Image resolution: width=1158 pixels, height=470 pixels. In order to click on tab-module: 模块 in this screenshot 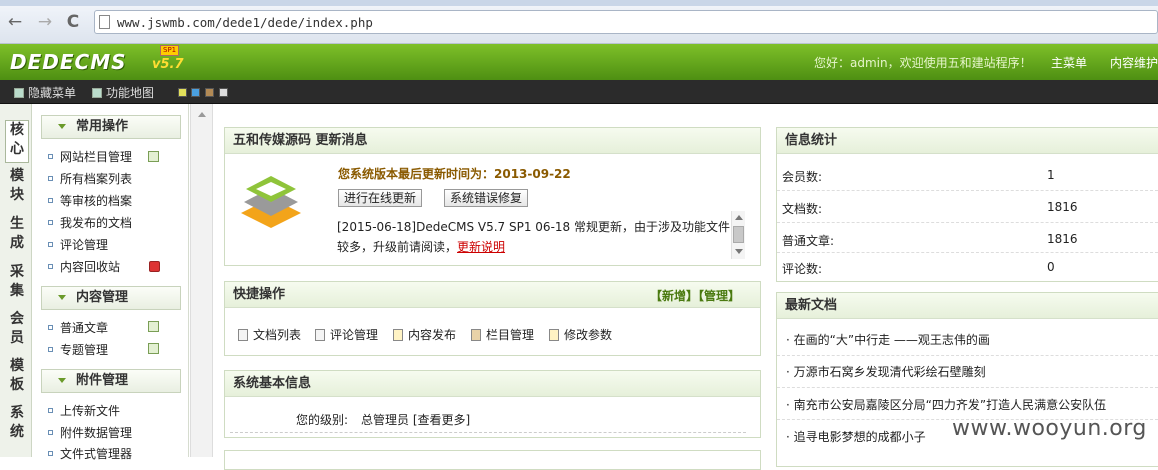, I will do `click(17, 187)`.